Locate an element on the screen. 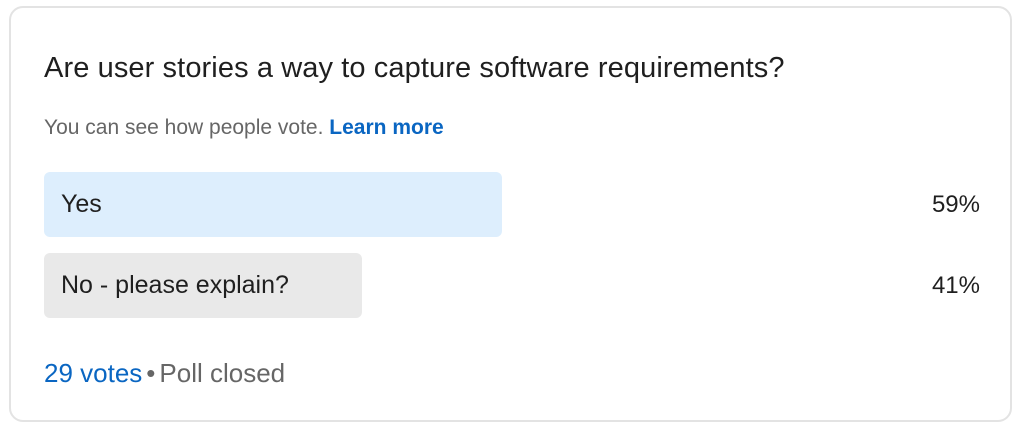 The height and width of the screenshot is (432, 1024). poll-status: Poll closed is located at coordinates (222, 373).